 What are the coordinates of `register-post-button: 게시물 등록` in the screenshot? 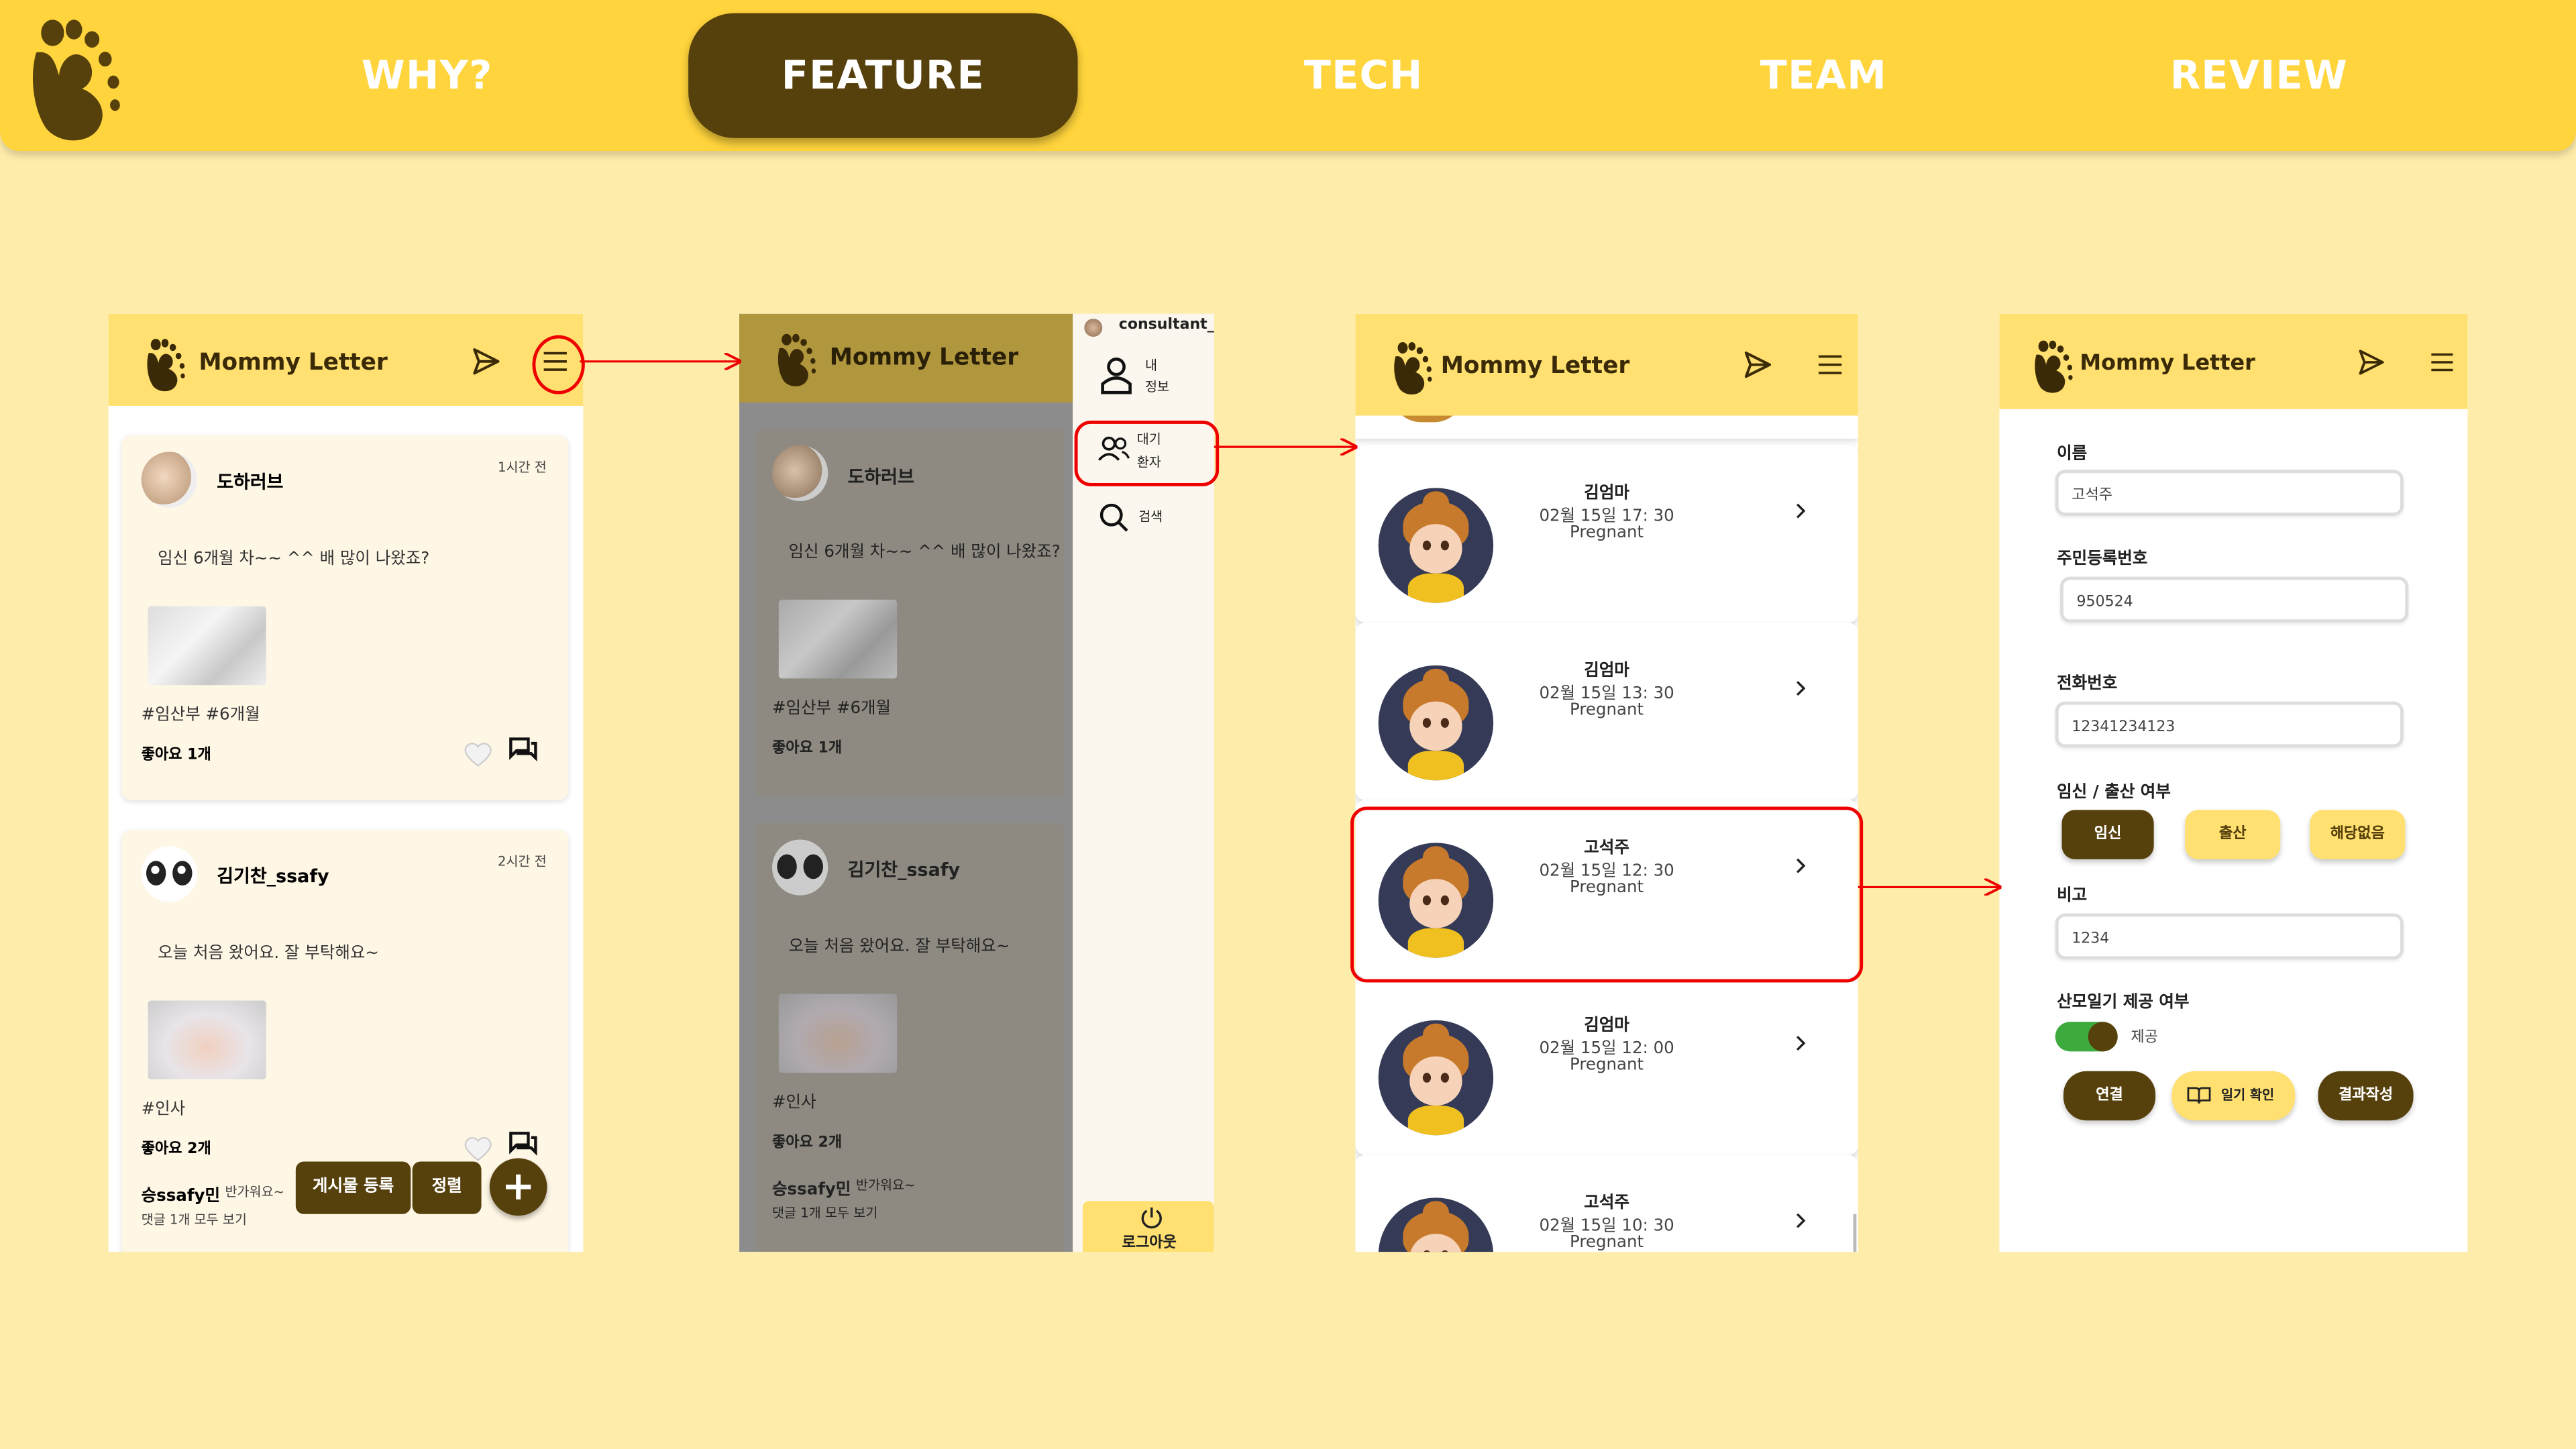 It's located at (353, 1187).